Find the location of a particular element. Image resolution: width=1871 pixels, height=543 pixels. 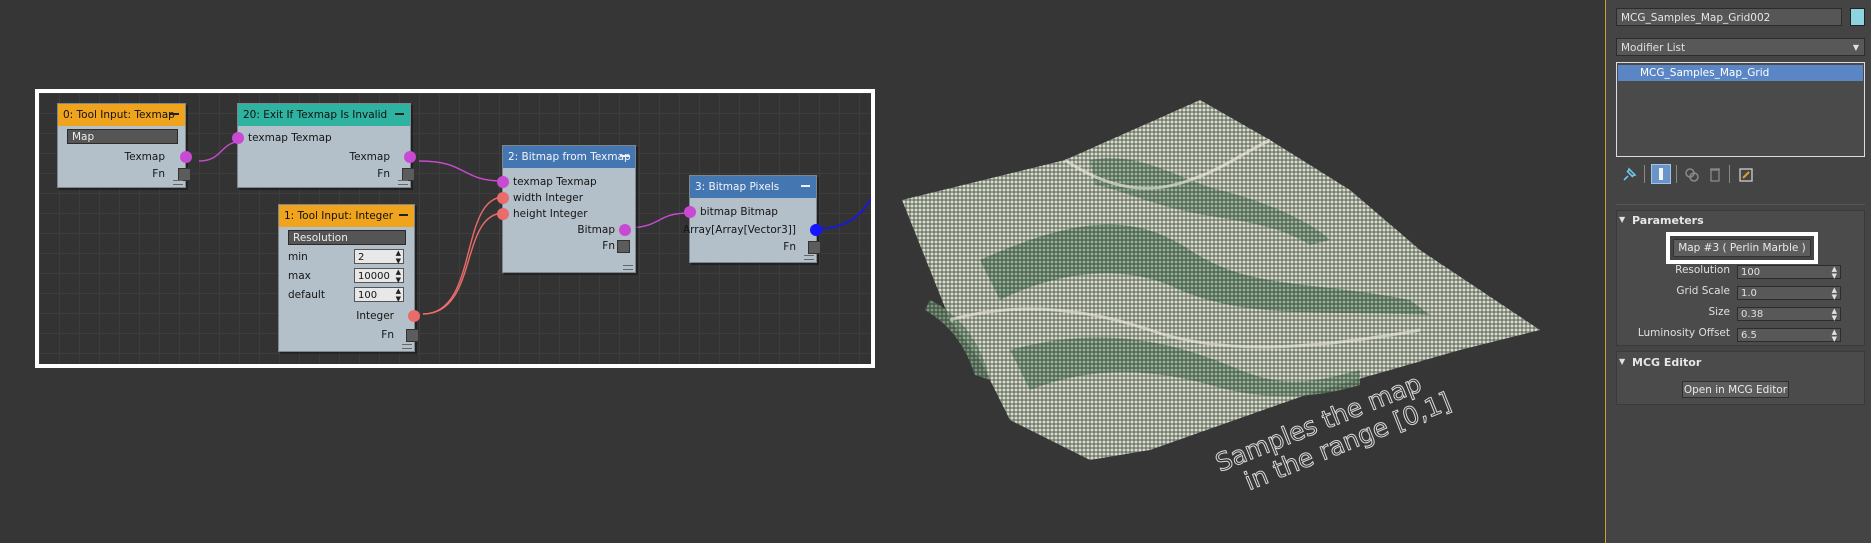

output-label: Array[Array[Vector3]] is located at coordinates (739, 230).